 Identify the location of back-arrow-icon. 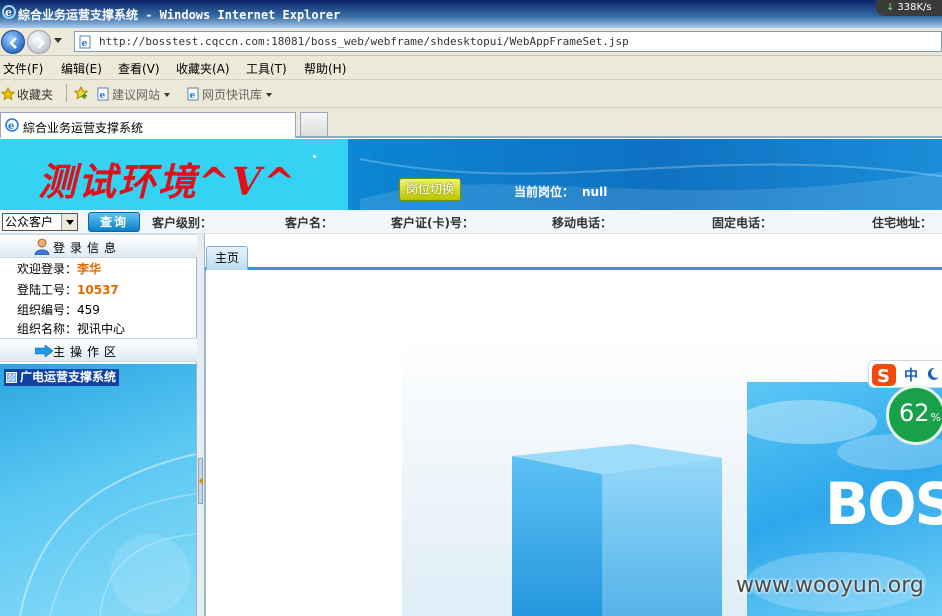
(13, 43).